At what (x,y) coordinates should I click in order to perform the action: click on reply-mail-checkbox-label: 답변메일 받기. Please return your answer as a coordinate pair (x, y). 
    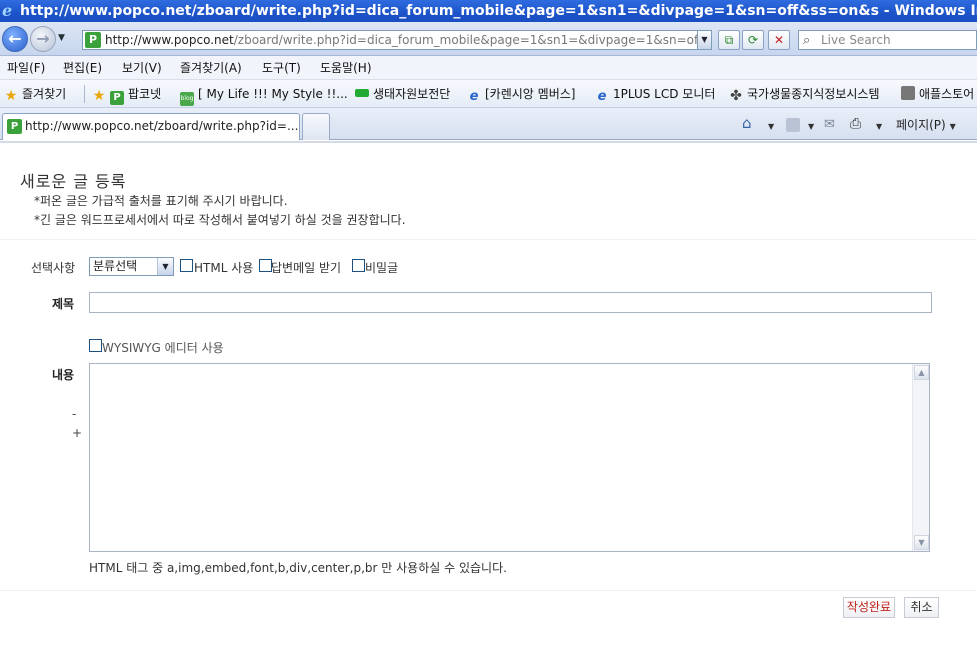
    Looking at the image, I should click on (306, 268).